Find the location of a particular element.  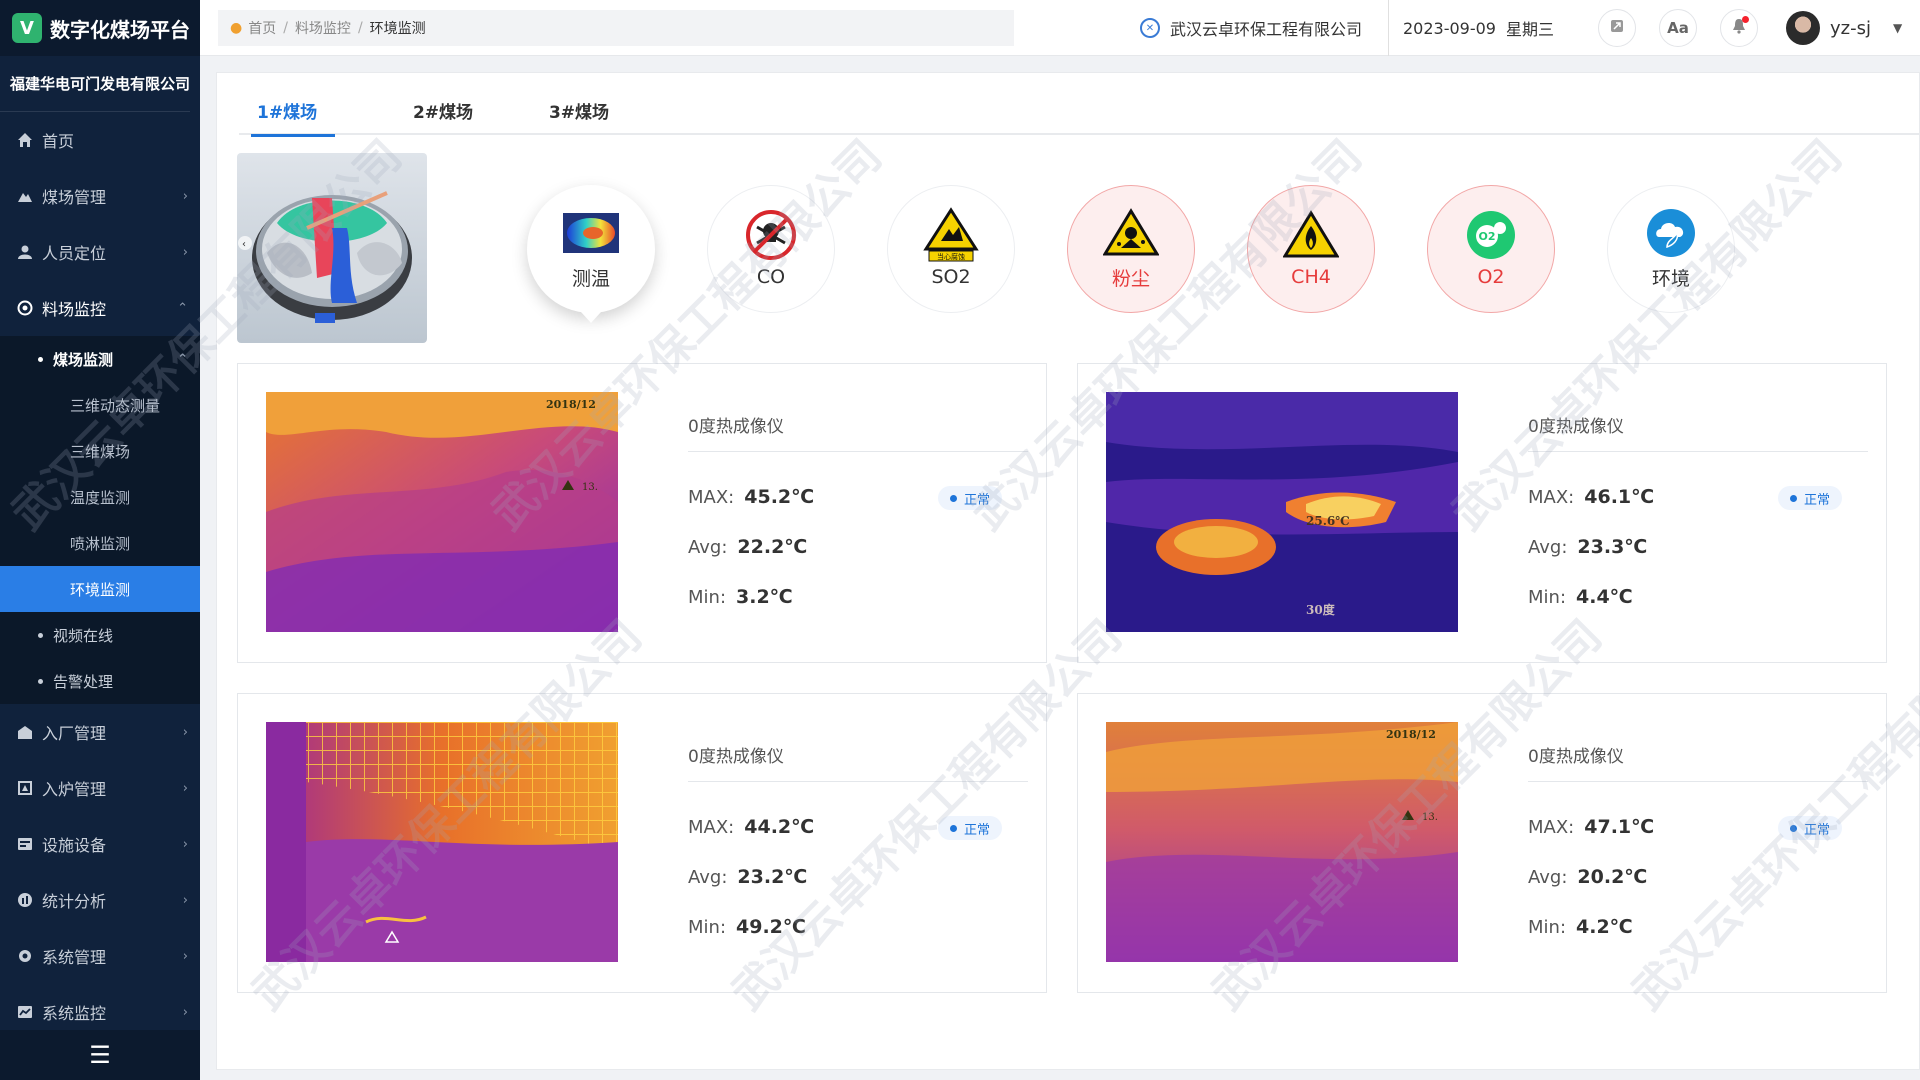

sensor-co: CO is located at coordinates (771, 249).